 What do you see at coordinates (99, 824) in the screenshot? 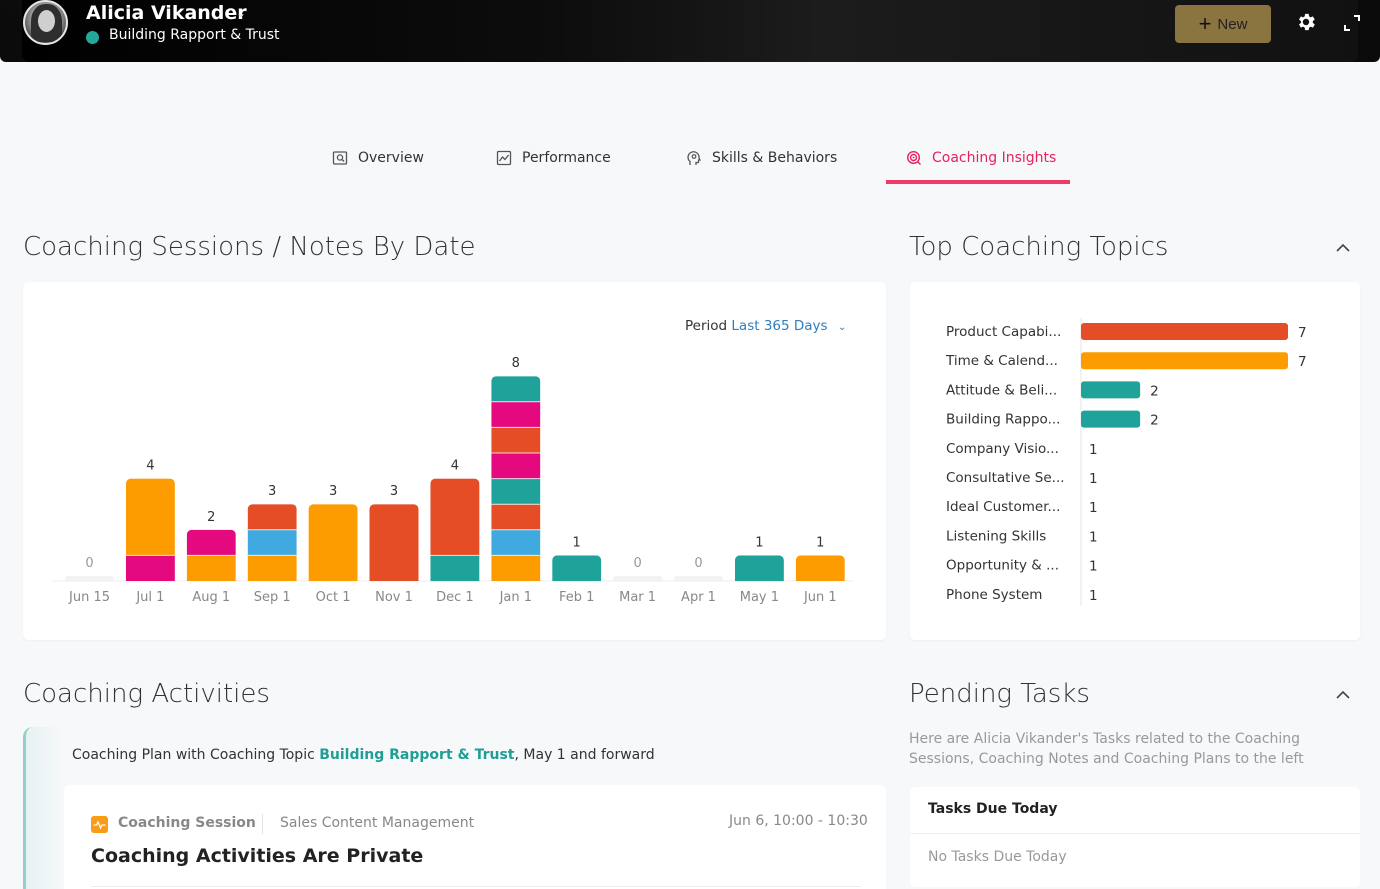
I see `pulse-icon` at bounding box center [99, 824].